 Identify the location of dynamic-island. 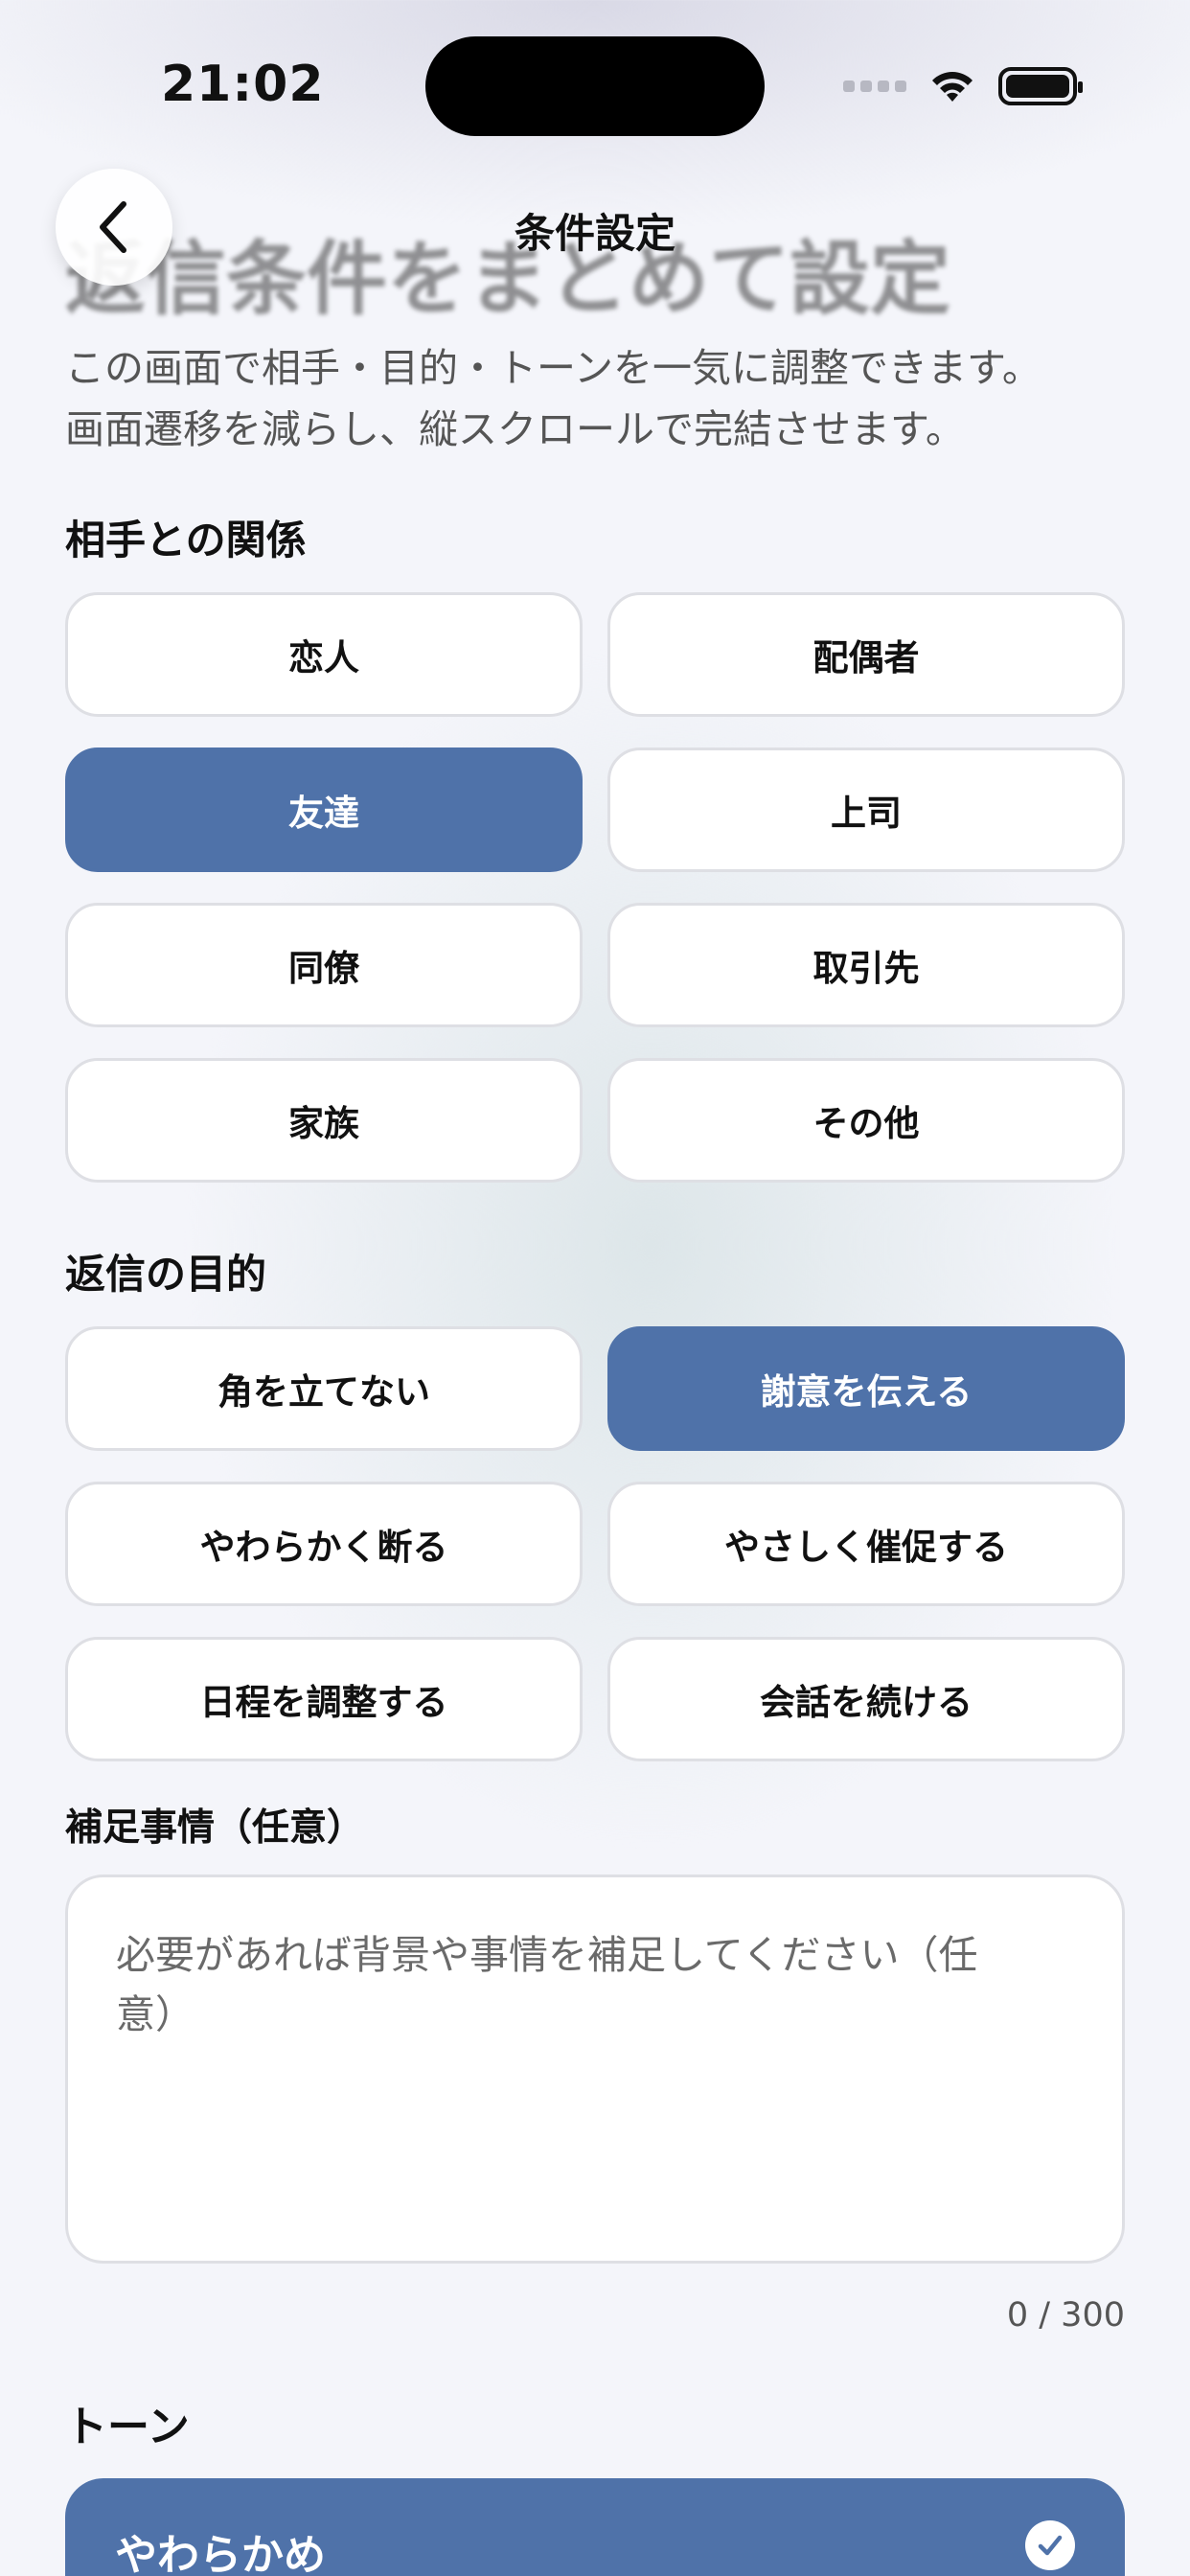
(595, 86).